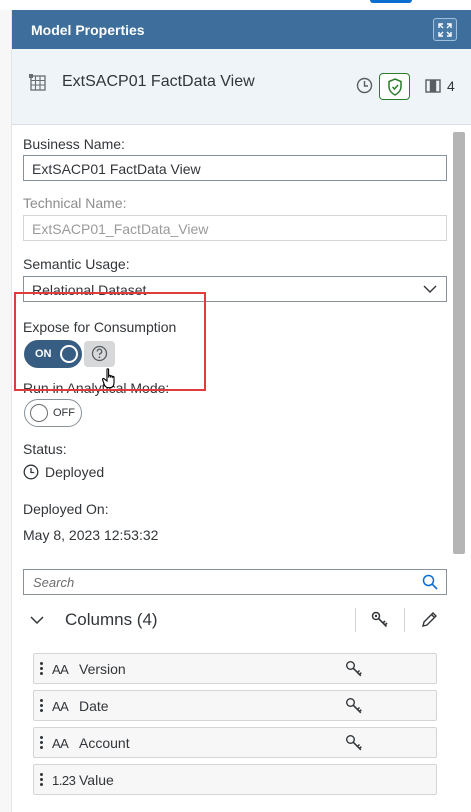 The height and width of the screenshot is (812, 471). What do you see at coordinates (430, 582) in the screenshot?
I see `search-icon` at bounding box center [430, 582].